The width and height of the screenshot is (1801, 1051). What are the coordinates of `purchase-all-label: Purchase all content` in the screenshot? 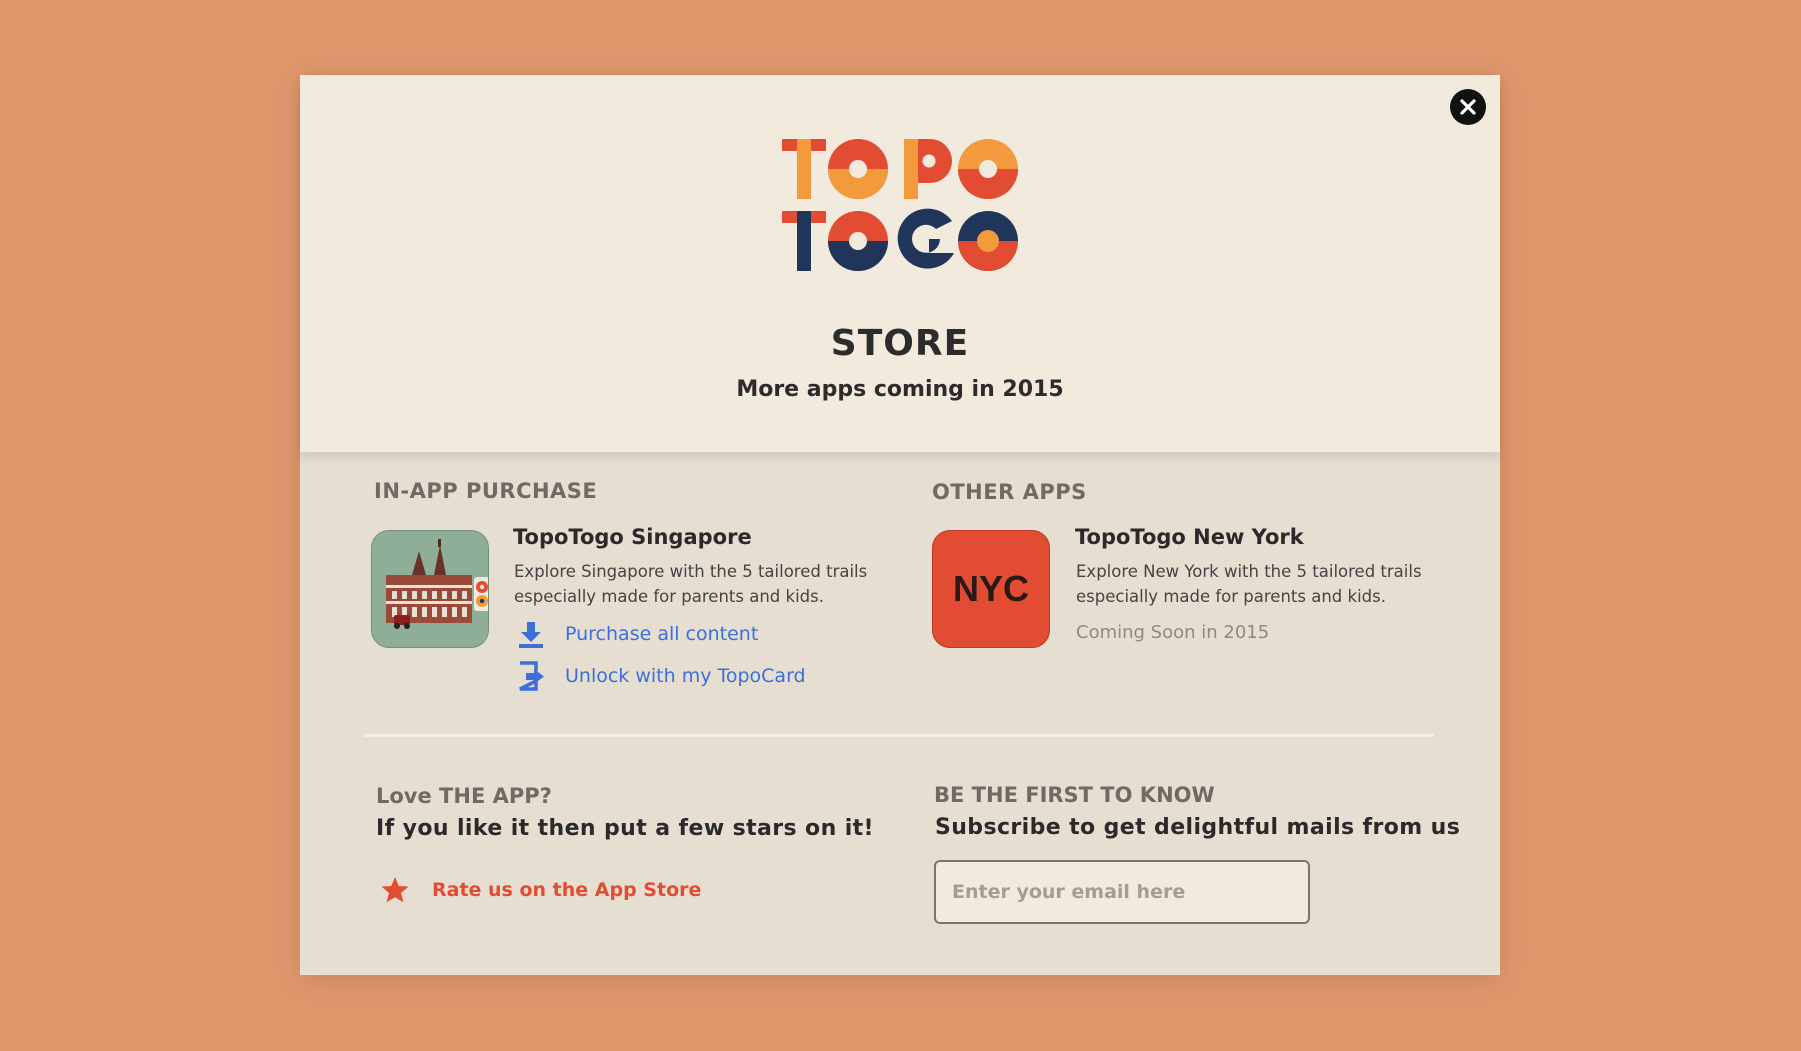 It's located at (662, 634).